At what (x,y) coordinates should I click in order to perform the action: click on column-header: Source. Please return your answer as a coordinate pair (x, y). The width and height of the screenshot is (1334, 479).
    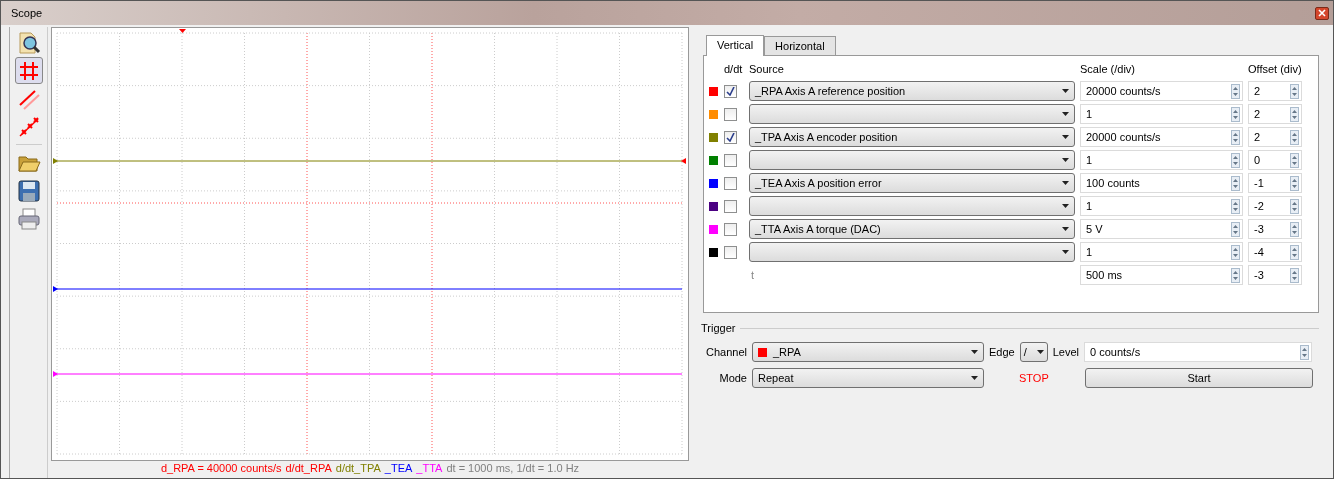
    Looking at the image, I should click on (767, 70).